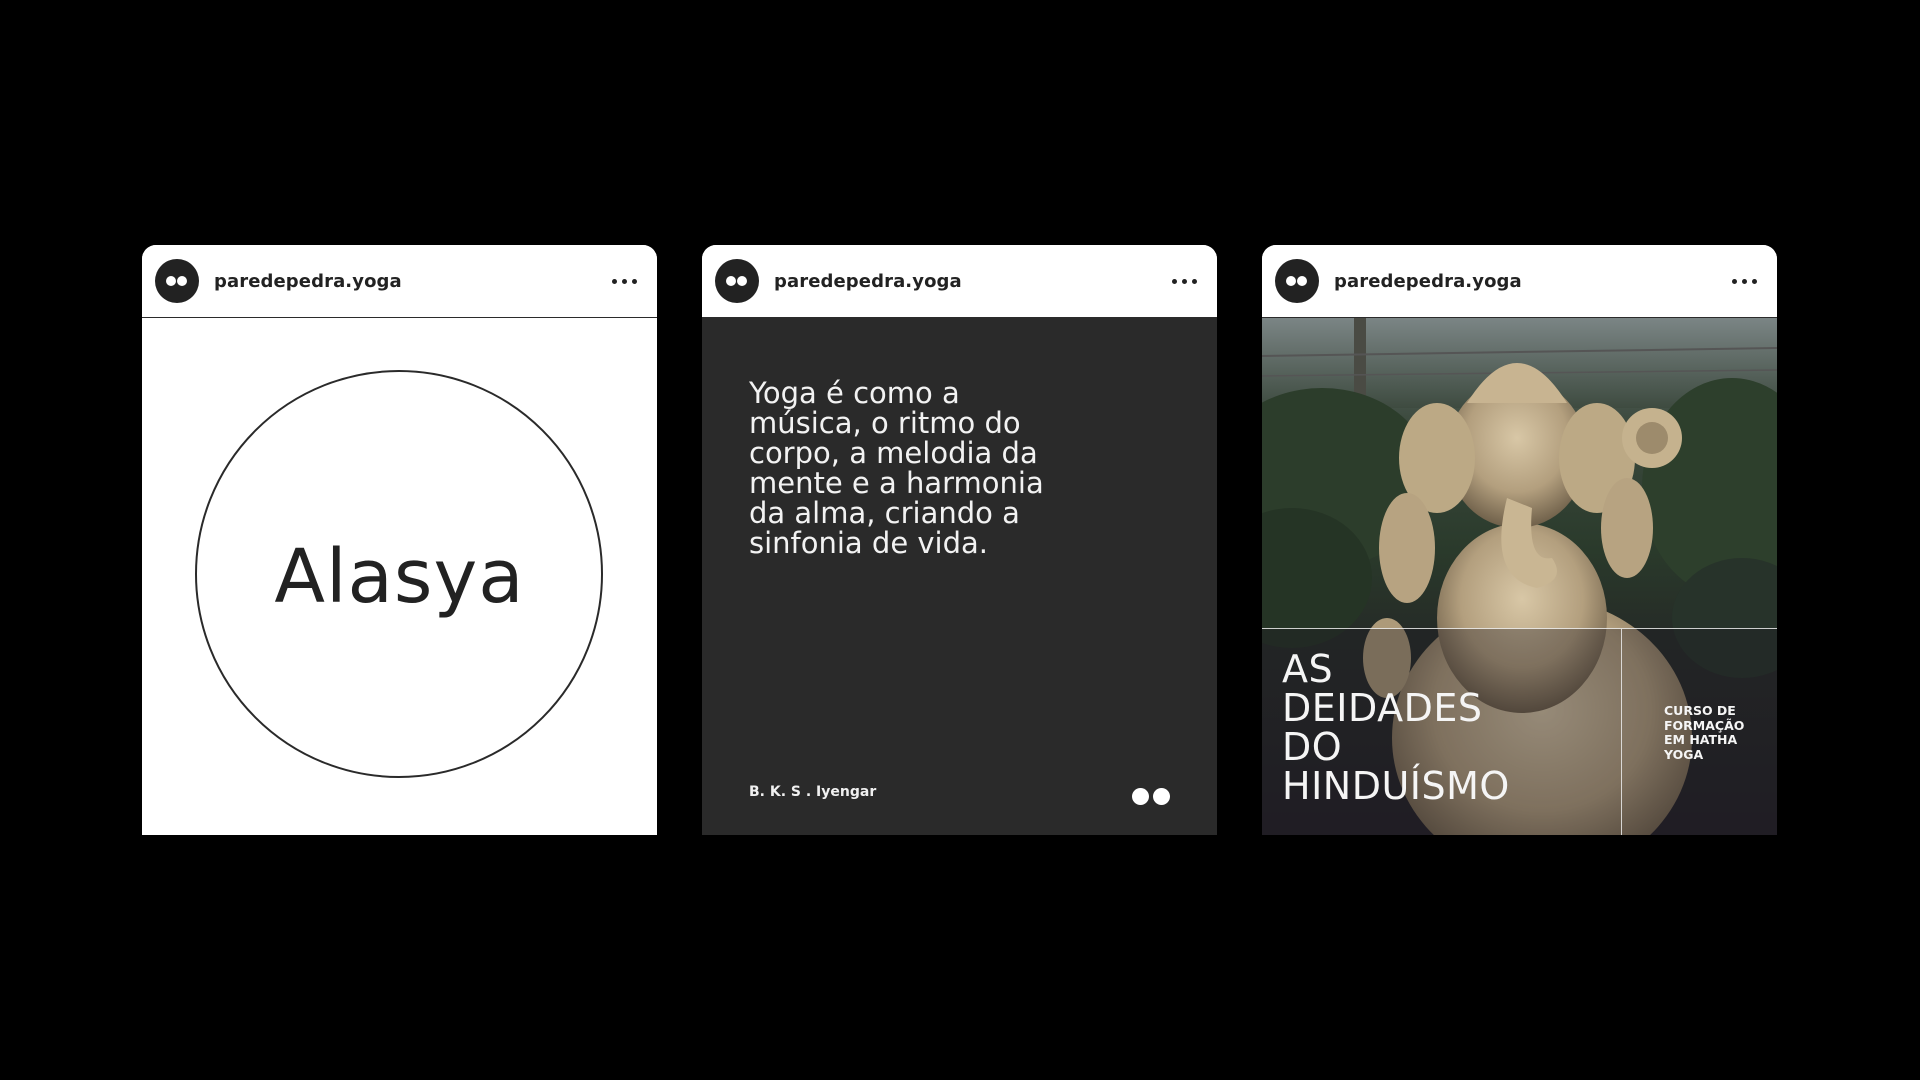 The height and width of the screenshot is (1080, 1920). What do you see at coordinates (1704, 732) in the screenshot?
I see `course-label: CURSO DE FORMAÇÃO EM HATHA YOGA` at bounding box center [1704, 732].